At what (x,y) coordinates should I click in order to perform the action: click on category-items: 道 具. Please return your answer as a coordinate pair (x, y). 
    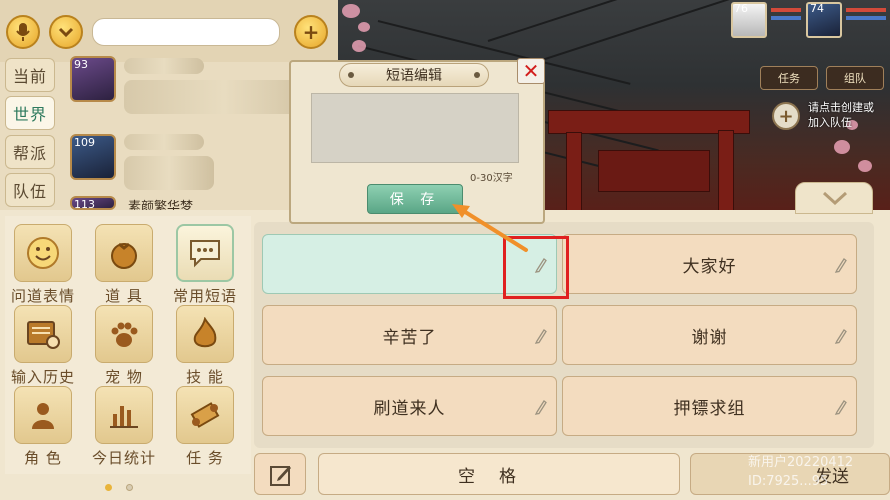
    Looking at the image, I should click on (124, 265).